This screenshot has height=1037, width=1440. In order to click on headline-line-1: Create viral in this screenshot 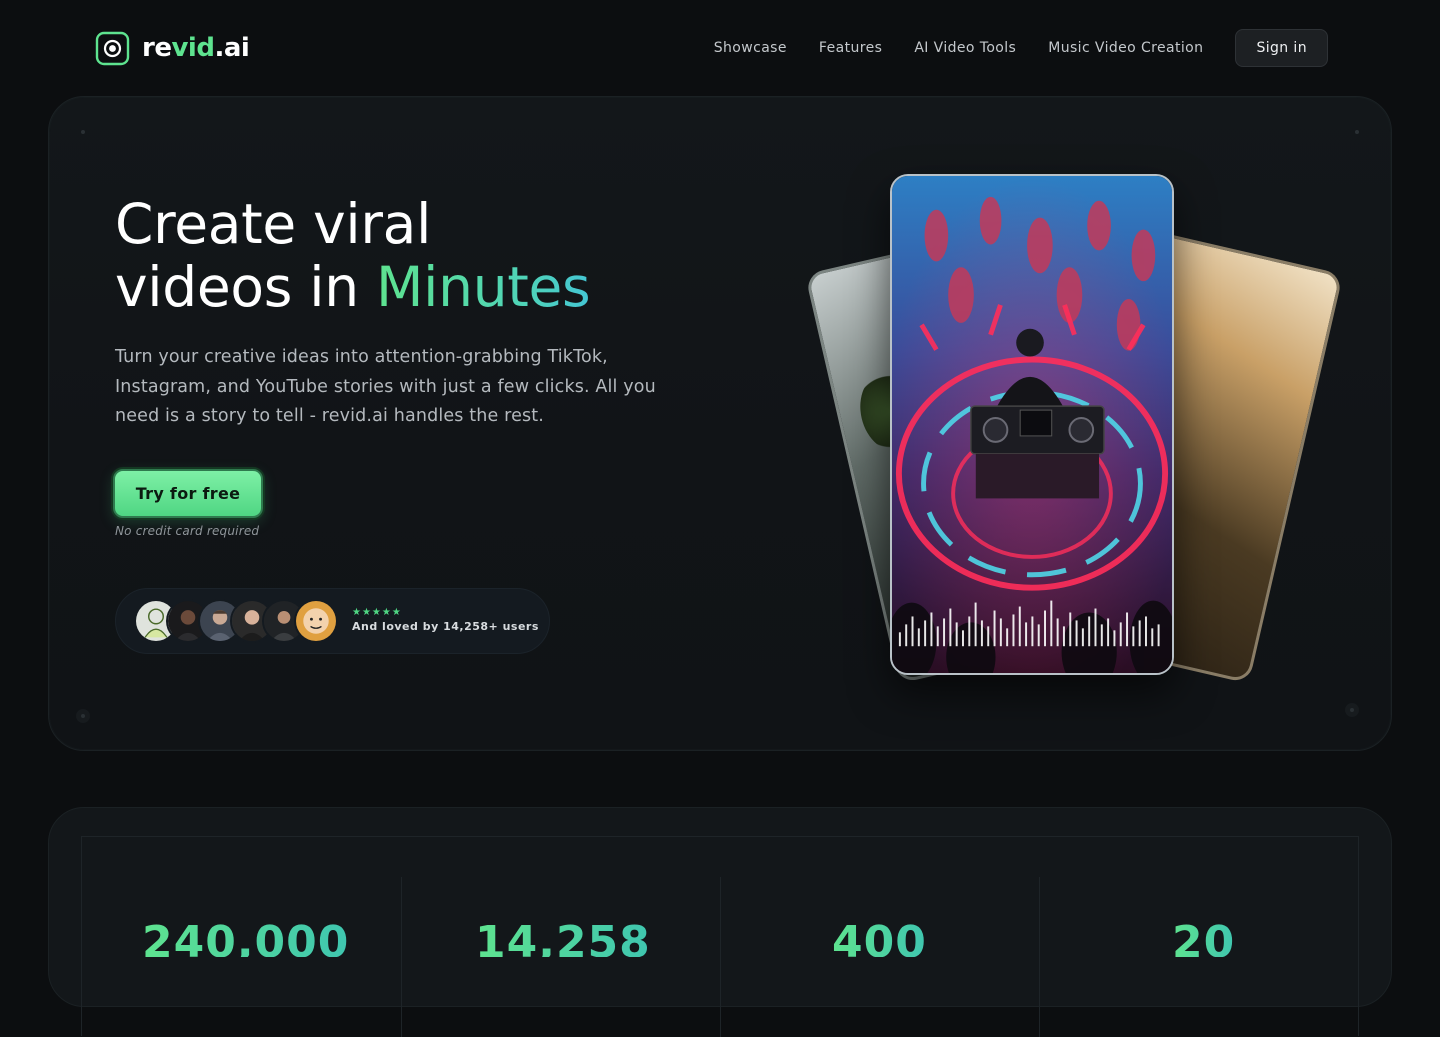, I will do `click(273, 224)`.